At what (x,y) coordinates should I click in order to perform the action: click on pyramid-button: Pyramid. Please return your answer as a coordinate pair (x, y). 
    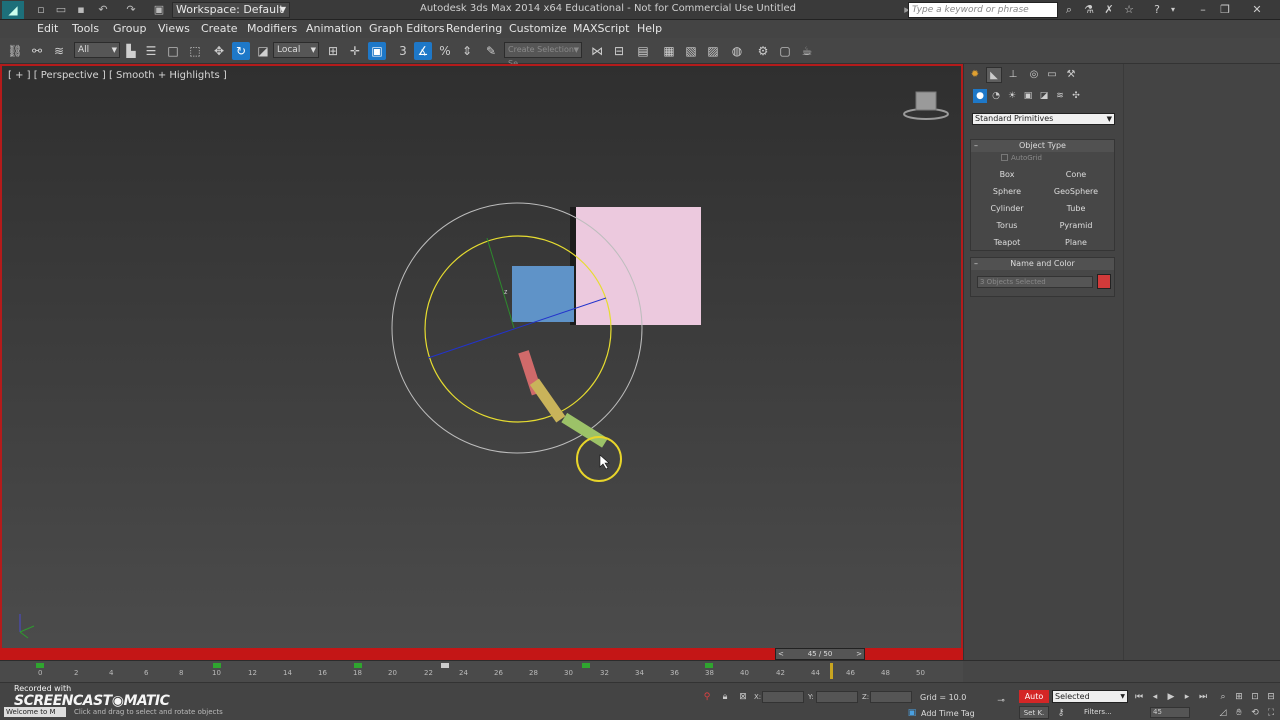
    Looking at the image, I should click on (1076, 226).